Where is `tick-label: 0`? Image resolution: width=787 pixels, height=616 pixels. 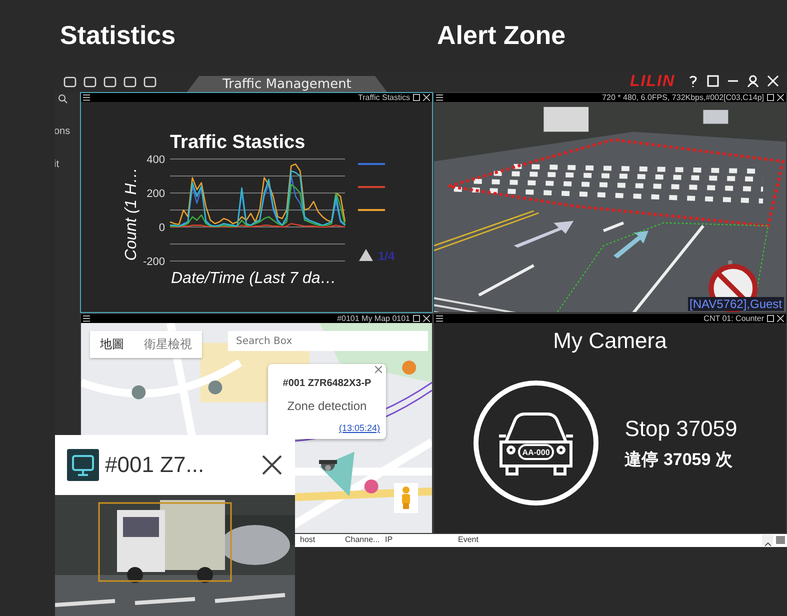 tick-label: 0 is located at coordinates (161, 228).